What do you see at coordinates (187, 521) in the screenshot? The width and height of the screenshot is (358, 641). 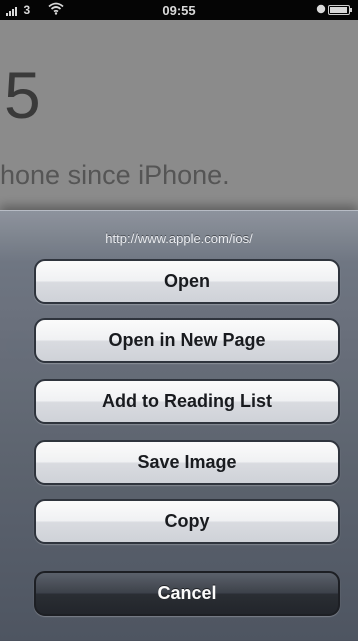 I see `copy-button: Copy` at bounding box center [187, 521].